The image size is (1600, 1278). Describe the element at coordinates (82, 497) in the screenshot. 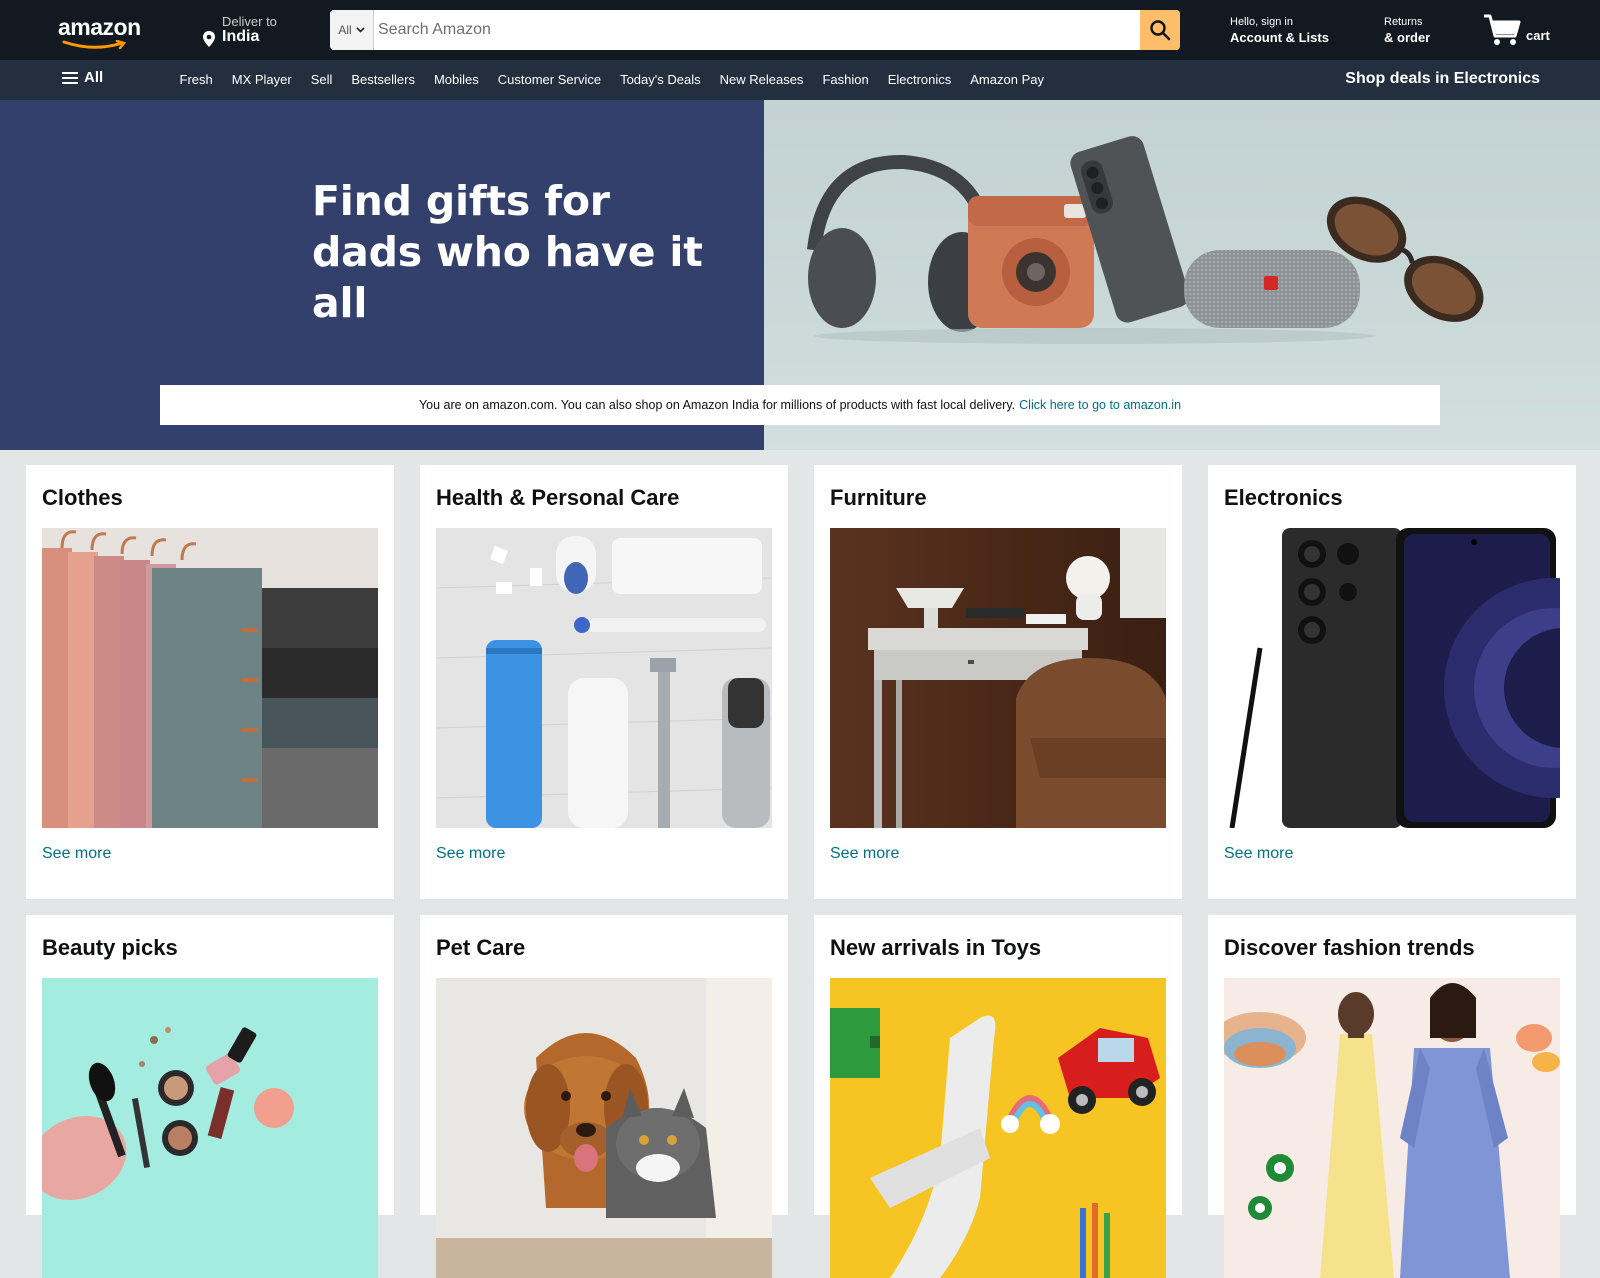

I see `card-title: Clothes` at that location.